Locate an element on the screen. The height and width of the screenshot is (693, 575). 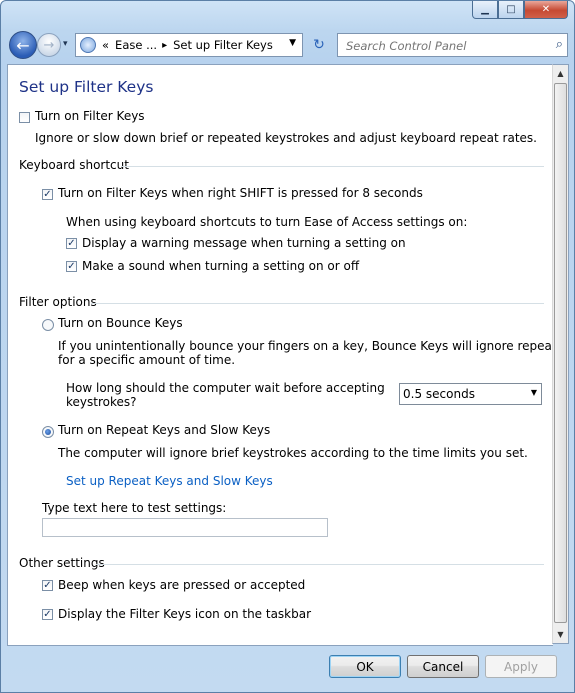
back-button: ← is located at coordinates (23, 45).